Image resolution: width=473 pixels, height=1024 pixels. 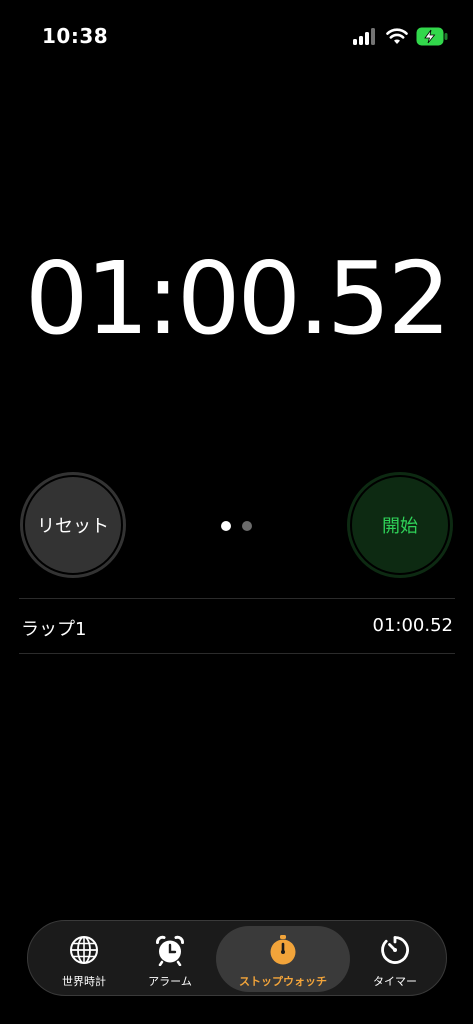 I want to click on status-time: 10:38, so click(x=75, y=36).